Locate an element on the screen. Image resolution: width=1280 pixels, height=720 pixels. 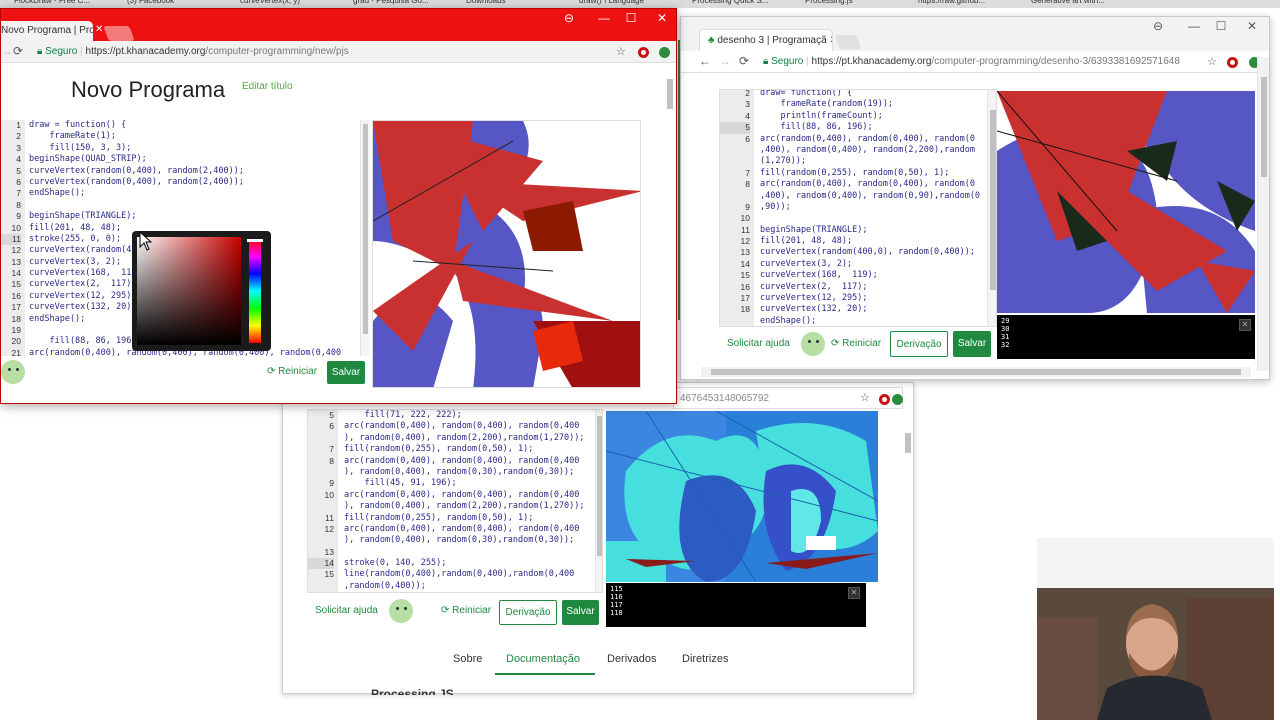
code-line: fill(45, 91, 196); is located at coordinates (471, 483).